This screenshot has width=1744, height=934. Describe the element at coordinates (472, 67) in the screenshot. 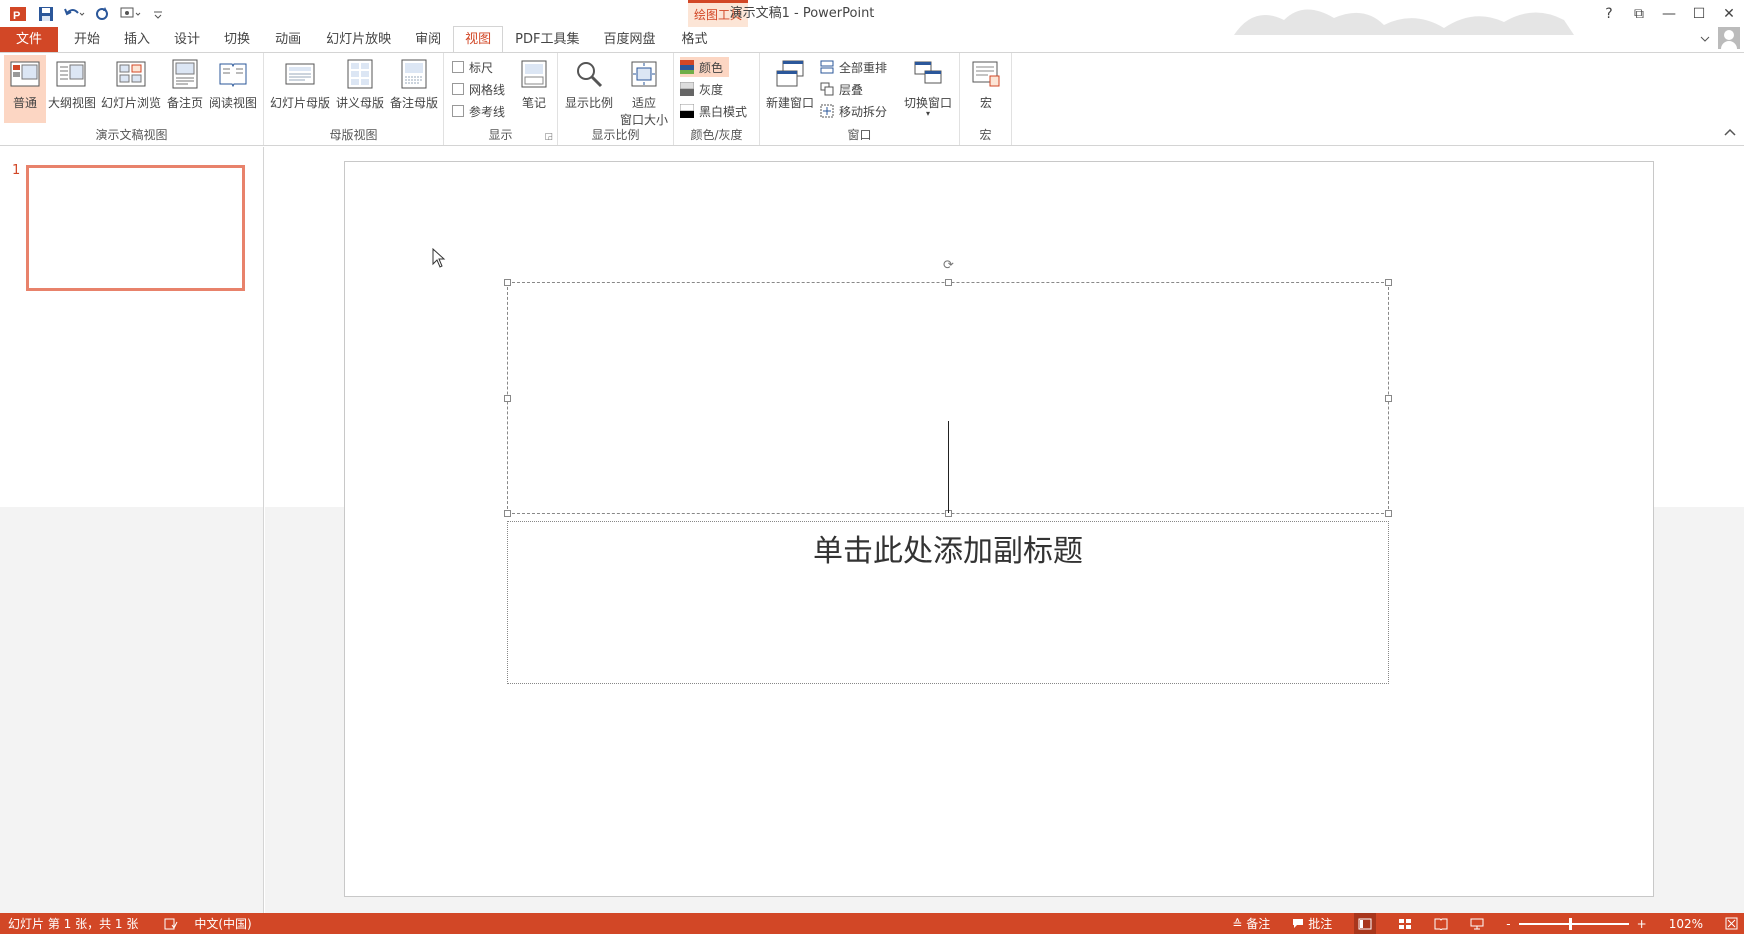

I see `ruler-checkbox: 标尺` at that location.